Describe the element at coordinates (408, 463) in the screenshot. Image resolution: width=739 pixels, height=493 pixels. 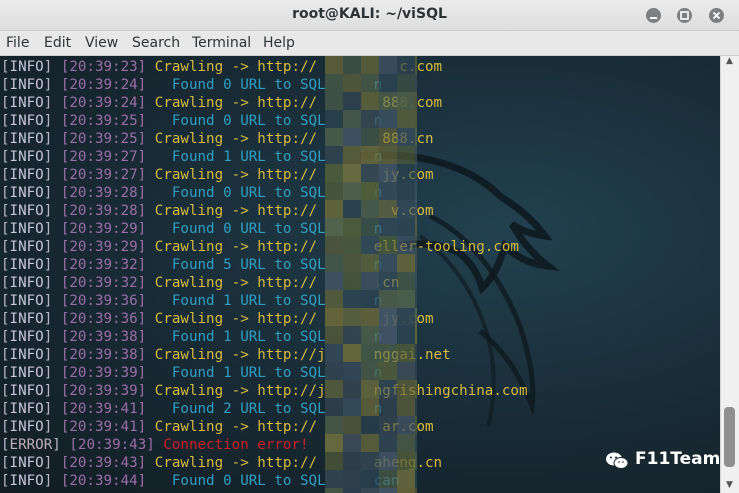
I see `url-tail: aheng.cn` at that location.